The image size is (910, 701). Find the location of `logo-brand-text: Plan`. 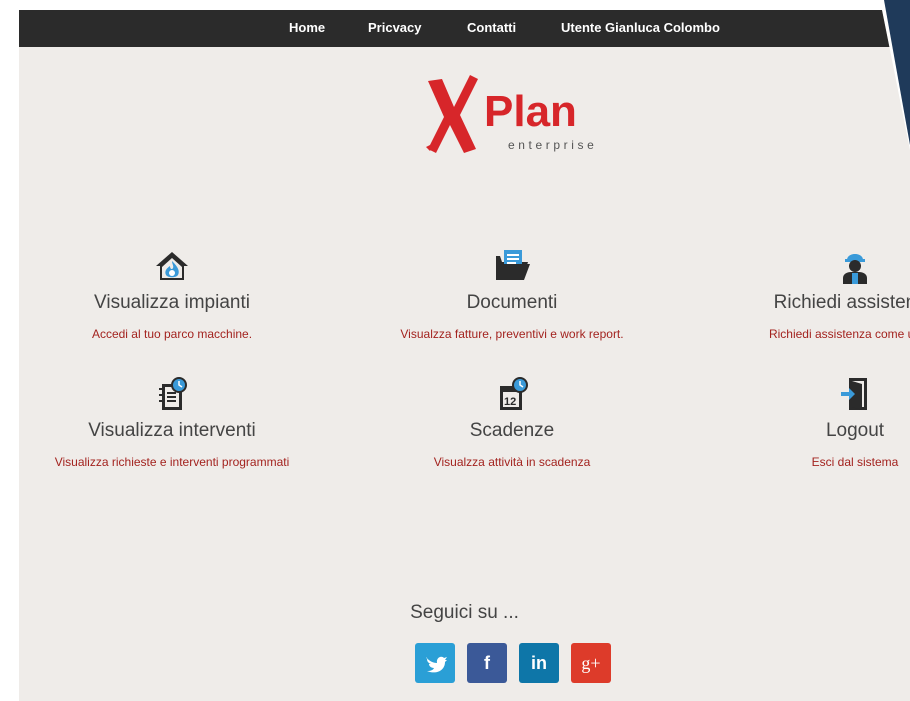

logo-brand-text: Plan is located at coordinates (530, 111).